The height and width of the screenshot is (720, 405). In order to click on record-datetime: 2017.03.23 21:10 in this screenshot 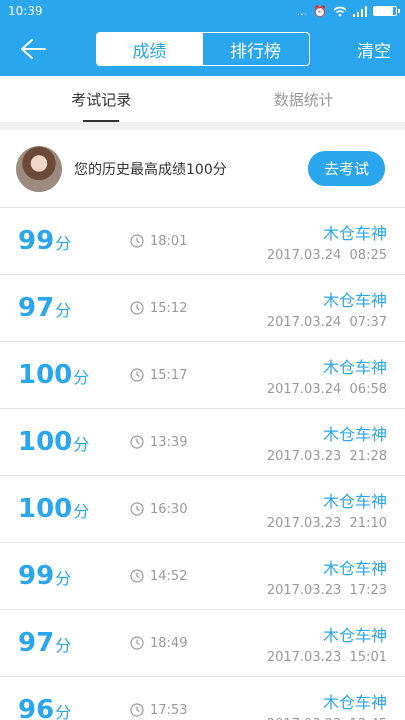, I will do `click(327, 523)`.